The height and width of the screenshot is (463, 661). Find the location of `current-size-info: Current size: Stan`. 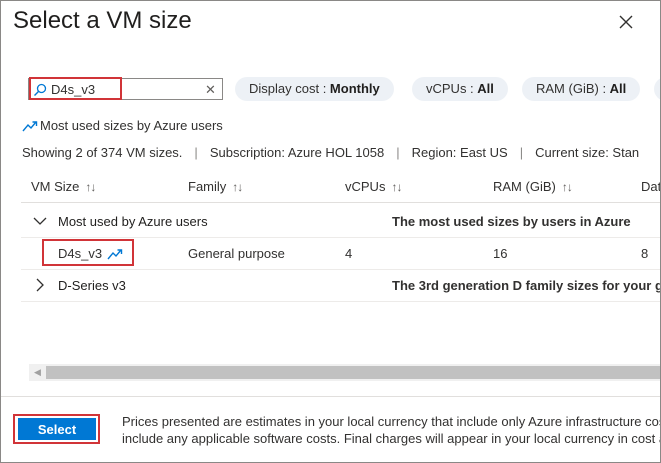

current-size-info: Current size: Stan is located at coordinates (587, 152).